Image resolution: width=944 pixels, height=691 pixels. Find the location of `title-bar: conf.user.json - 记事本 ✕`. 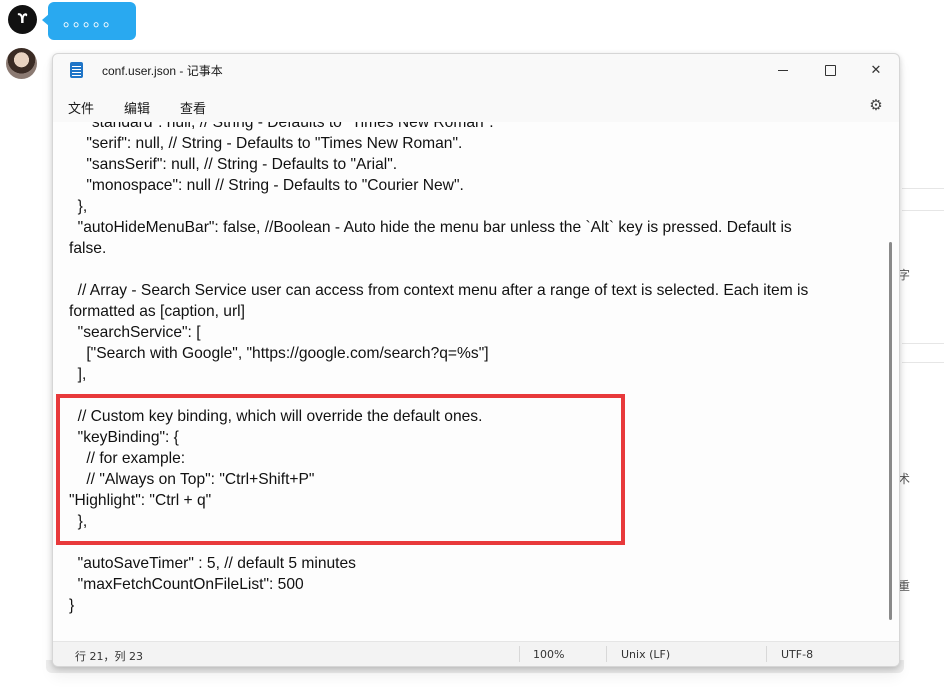

title-bar: conf.user.json - 记事本 ✕ is located at coordinates (476, 70).